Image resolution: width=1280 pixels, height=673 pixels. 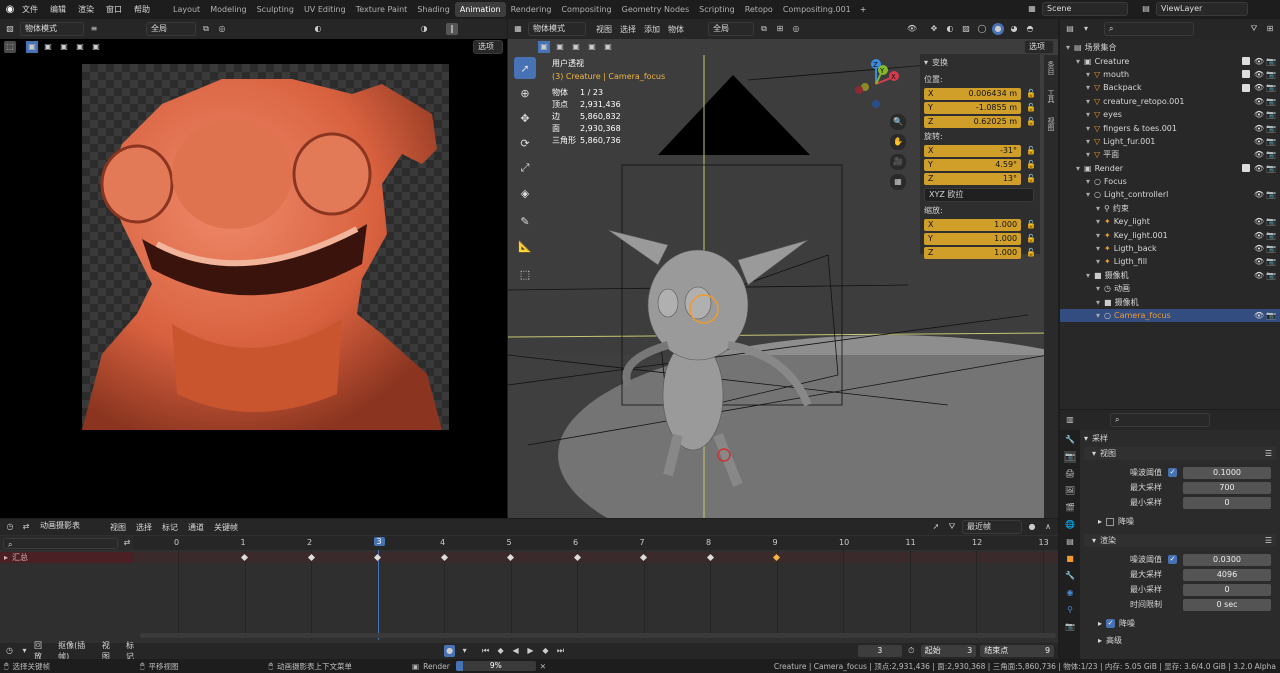 I want to click on scene-selector: Scene, so click(x=1085, y=9).